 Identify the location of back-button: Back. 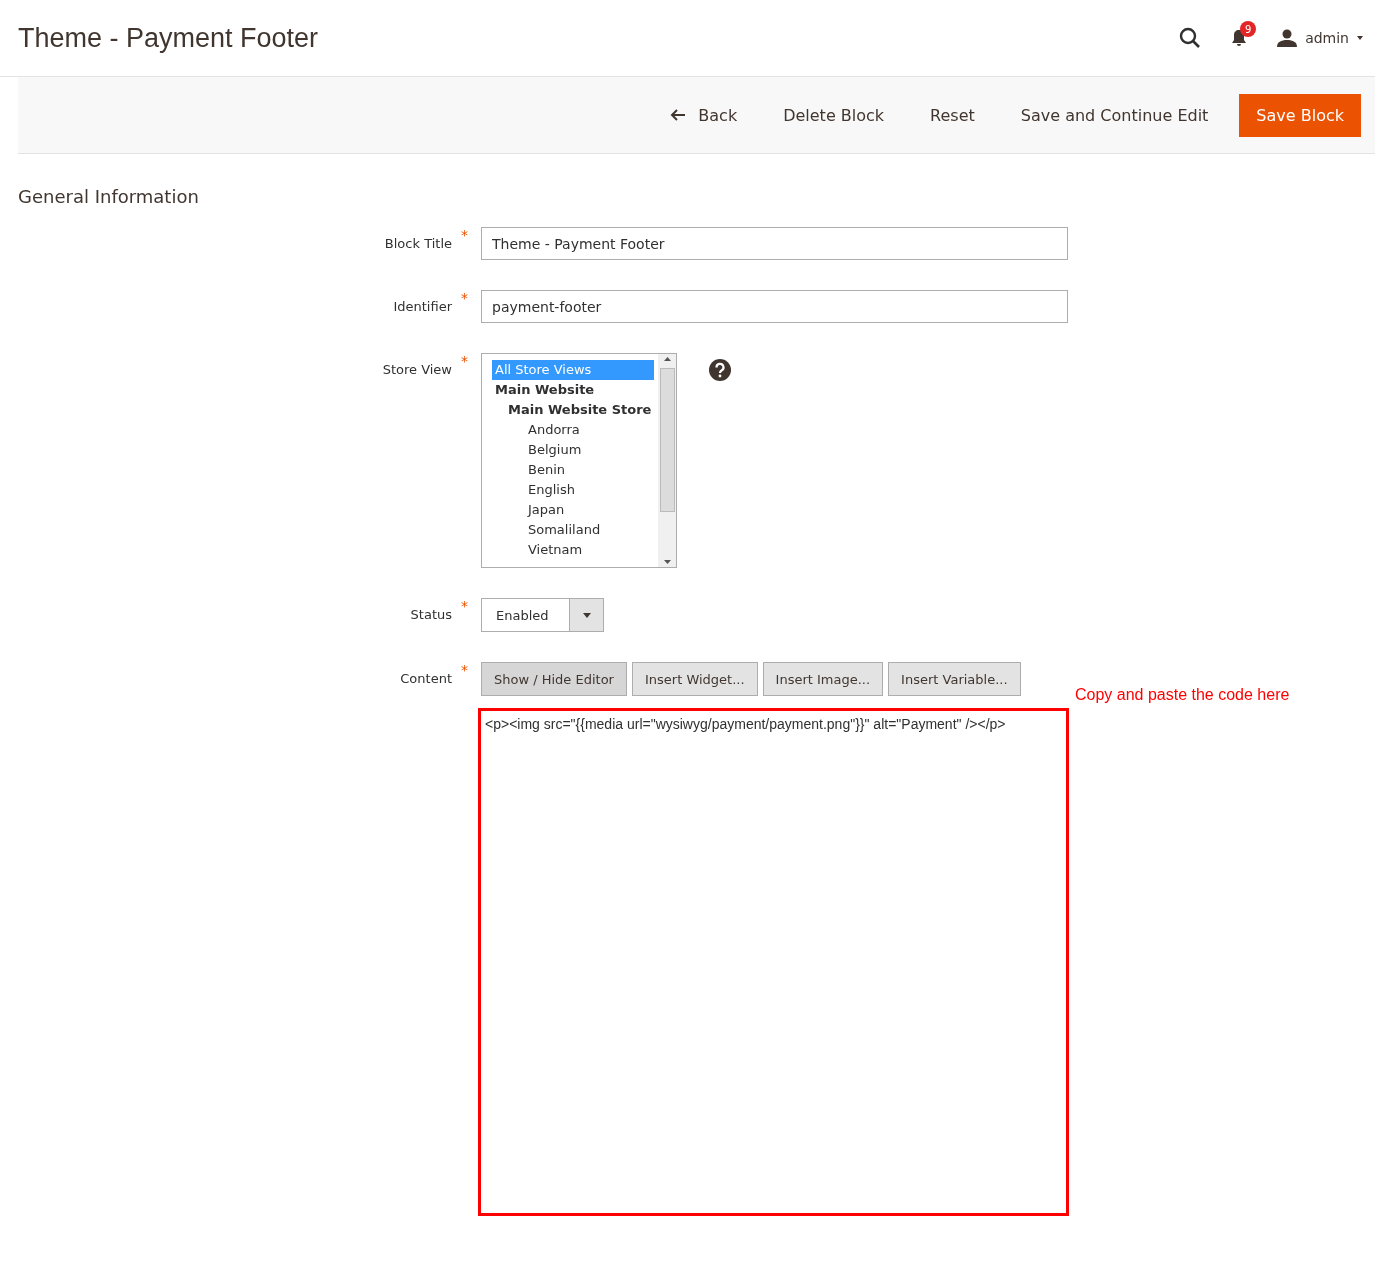
(704, 115).